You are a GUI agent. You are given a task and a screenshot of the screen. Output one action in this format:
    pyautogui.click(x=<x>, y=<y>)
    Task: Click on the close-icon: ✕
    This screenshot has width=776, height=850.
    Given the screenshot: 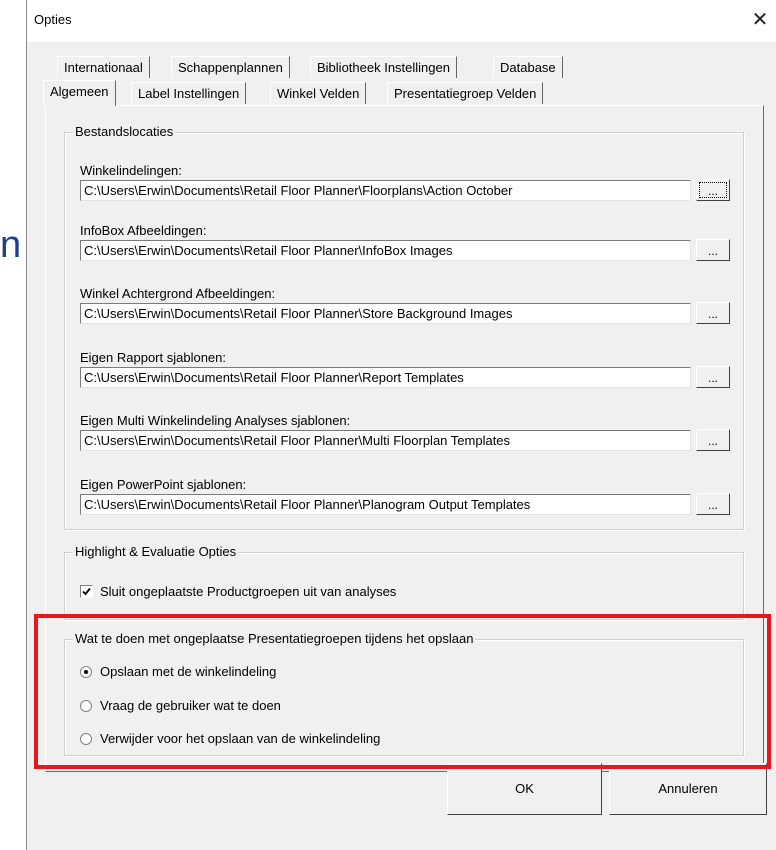 What is the action you would take?
    pyautogui.click(x=760, y=20)
    